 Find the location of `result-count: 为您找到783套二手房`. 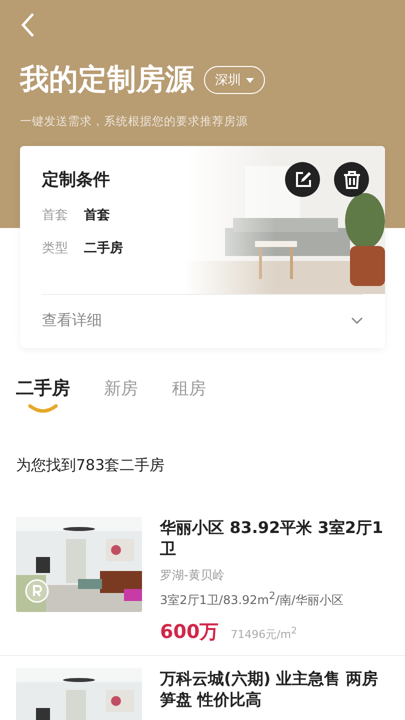

result-count: 为您找到783套二手房 is located at coordinates (90, 465).